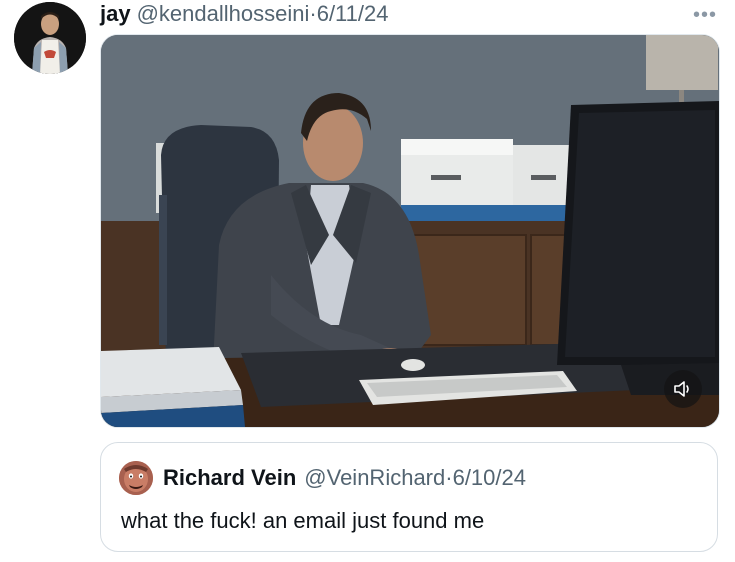 This screenshot has width=735, height=562. Describe the element at coordinates (115, 14) in the screenshot. I see `author-name: jay` at that location.